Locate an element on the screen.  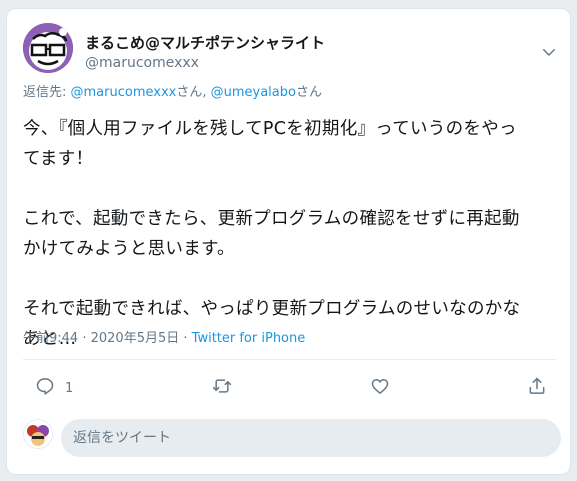
tweet-source-link: Twitter for iPhone is located at coordinates (249, 338).